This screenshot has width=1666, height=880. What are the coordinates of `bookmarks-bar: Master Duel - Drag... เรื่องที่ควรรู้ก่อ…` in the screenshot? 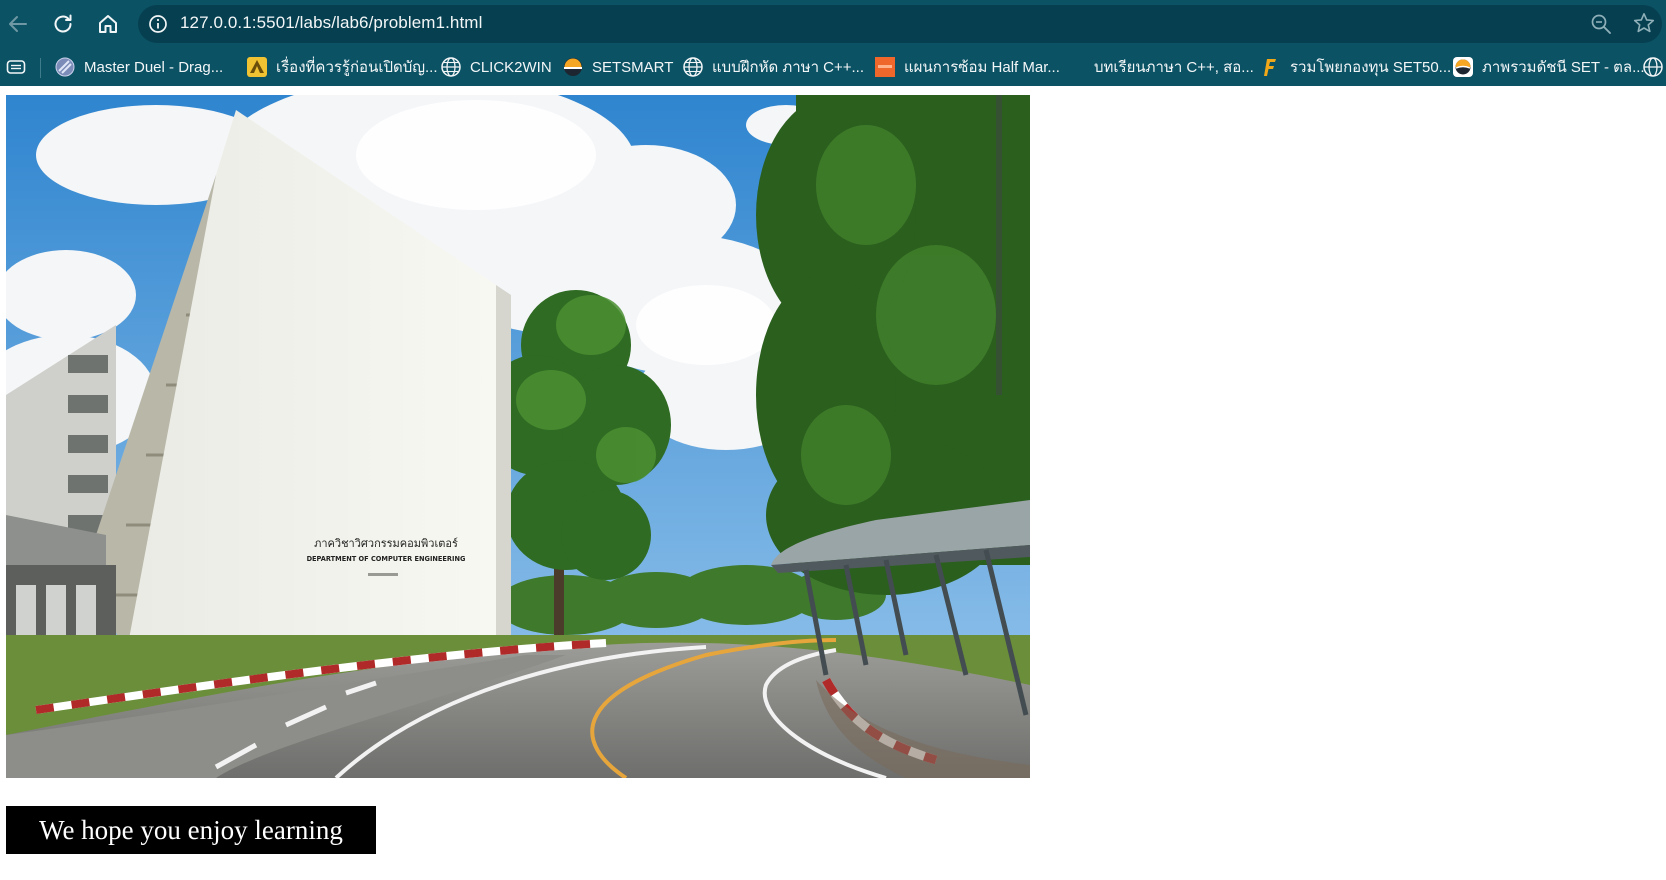 It's located at (833, 67).